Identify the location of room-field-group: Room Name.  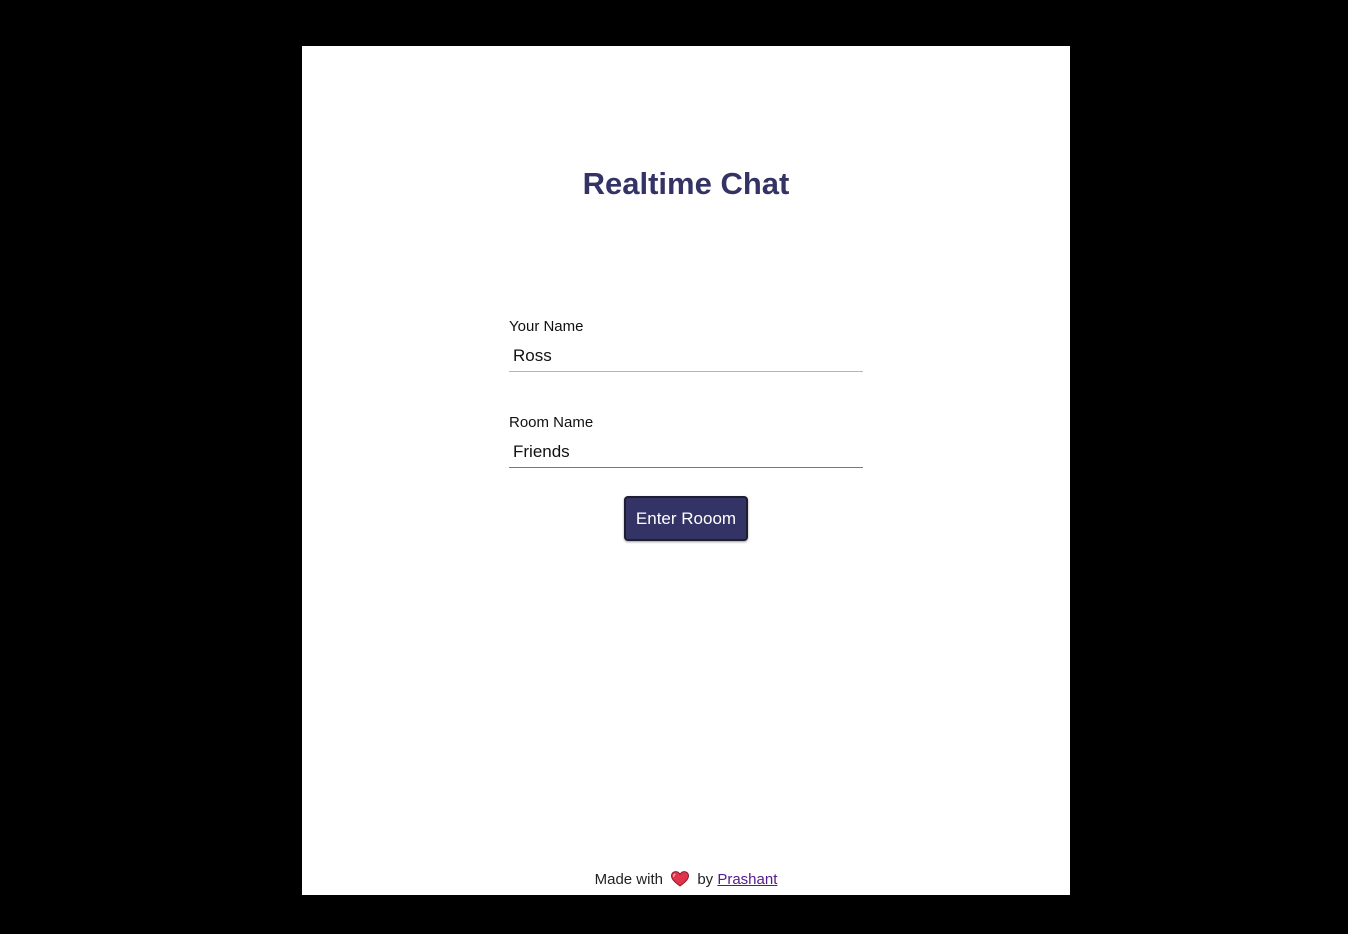
(686, 441).